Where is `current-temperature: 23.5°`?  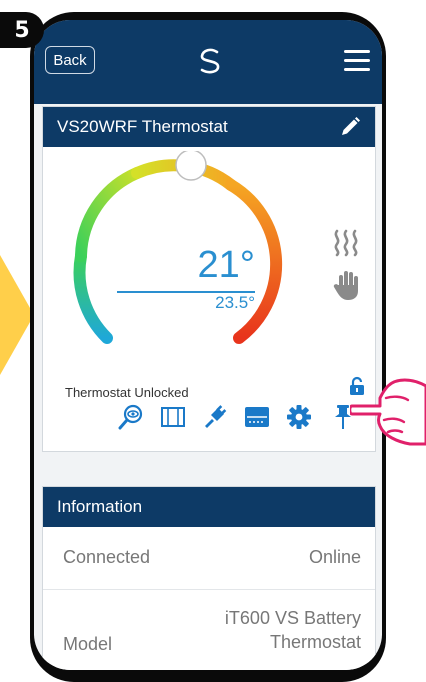 current-temperature: 23.5° is located at coordinates (235, 302).